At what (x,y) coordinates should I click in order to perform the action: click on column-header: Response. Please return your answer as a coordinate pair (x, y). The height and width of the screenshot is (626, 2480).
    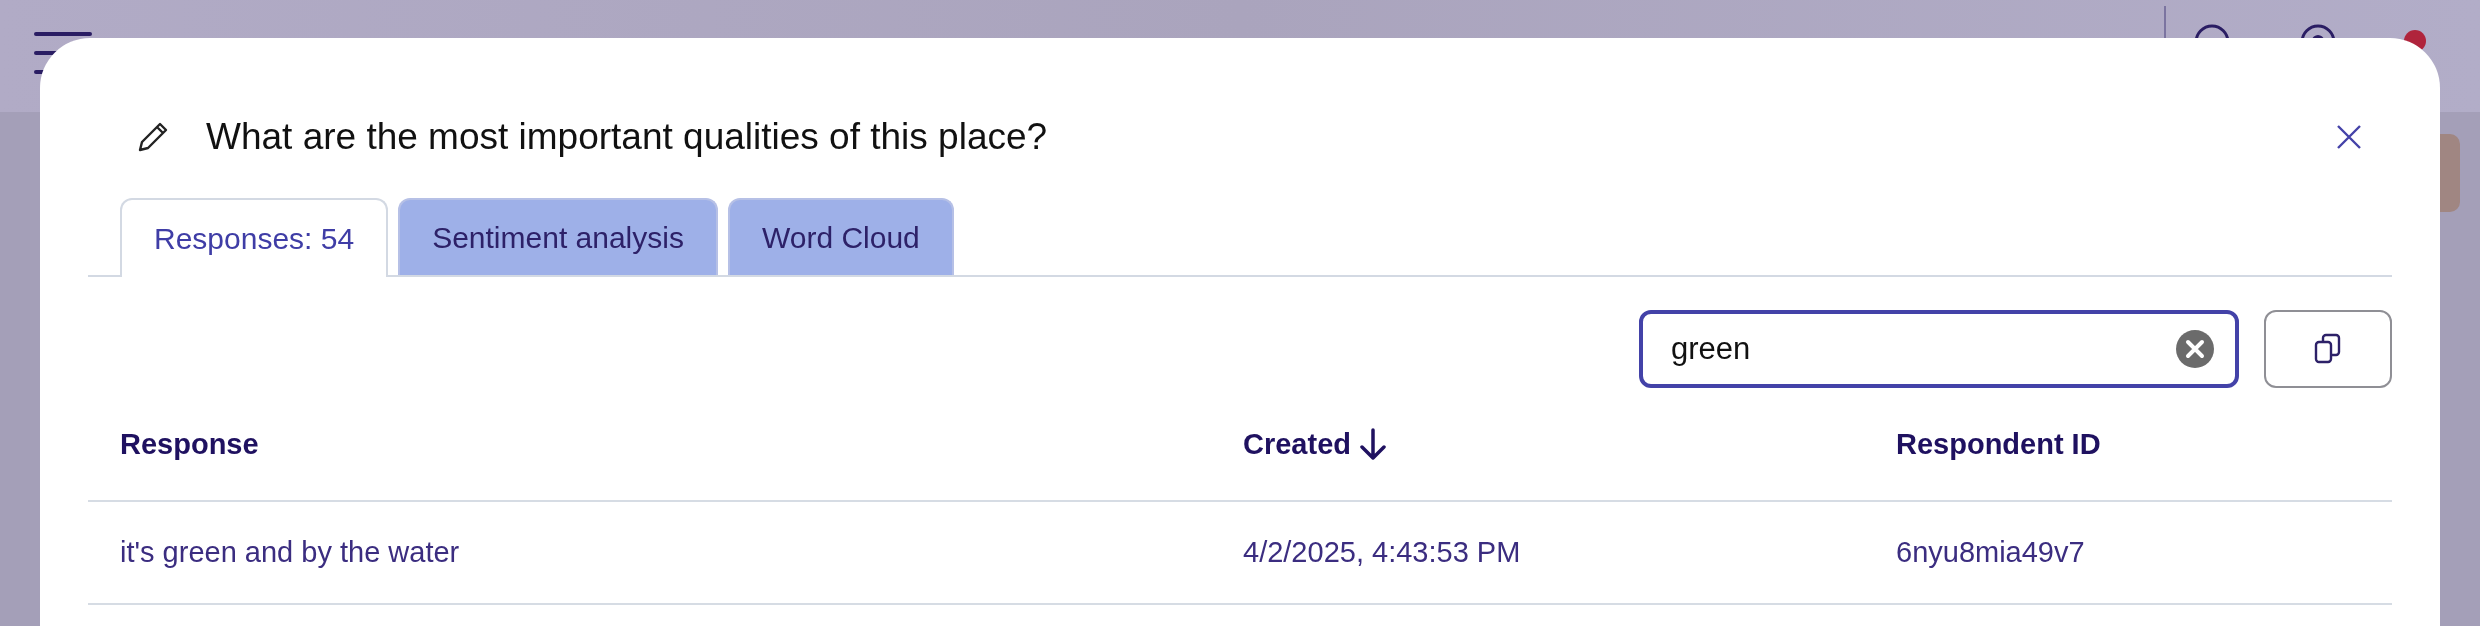
    Looking at the image, I should click on (189, 444).